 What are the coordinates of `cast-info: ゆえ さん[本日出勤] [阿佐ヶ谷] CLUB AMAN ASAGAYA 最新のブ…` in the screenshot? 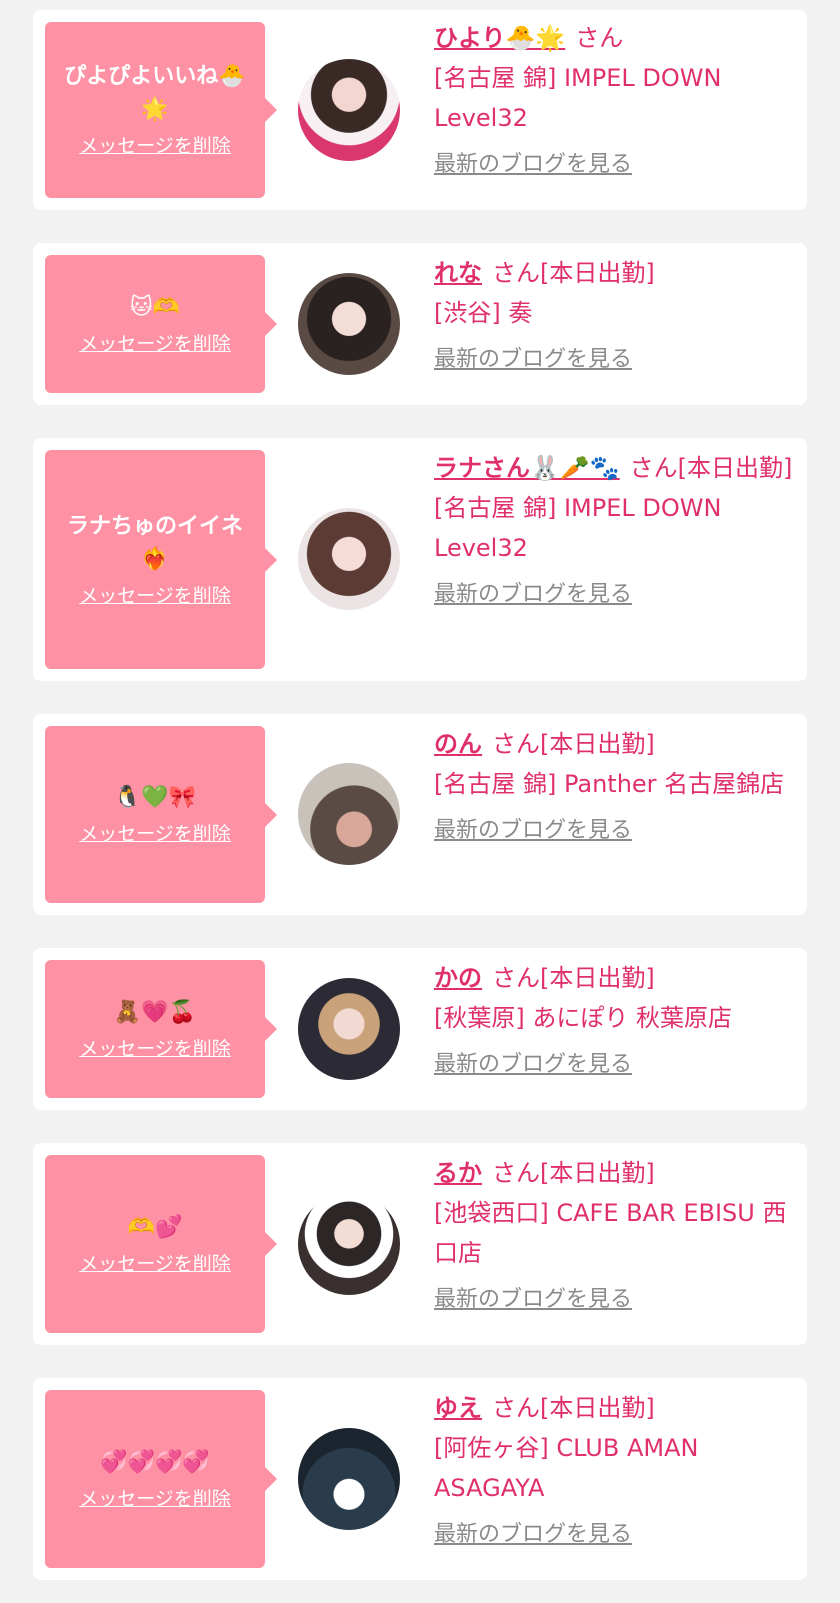 It's located at (613, 1470).